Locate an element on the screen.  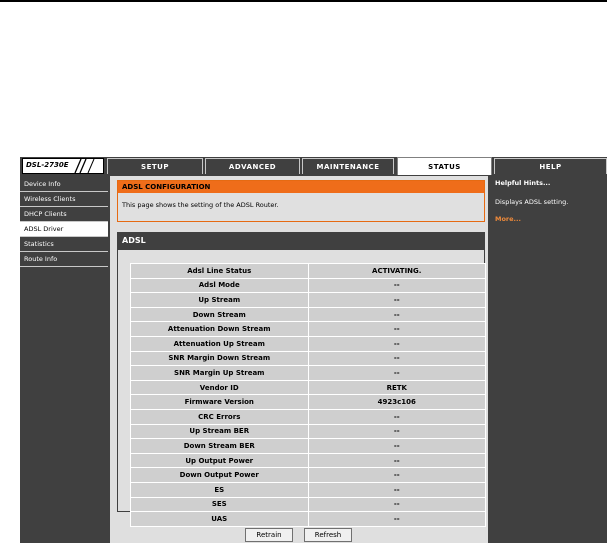
tab-status: STATUS is located at coordinates (444, 166).